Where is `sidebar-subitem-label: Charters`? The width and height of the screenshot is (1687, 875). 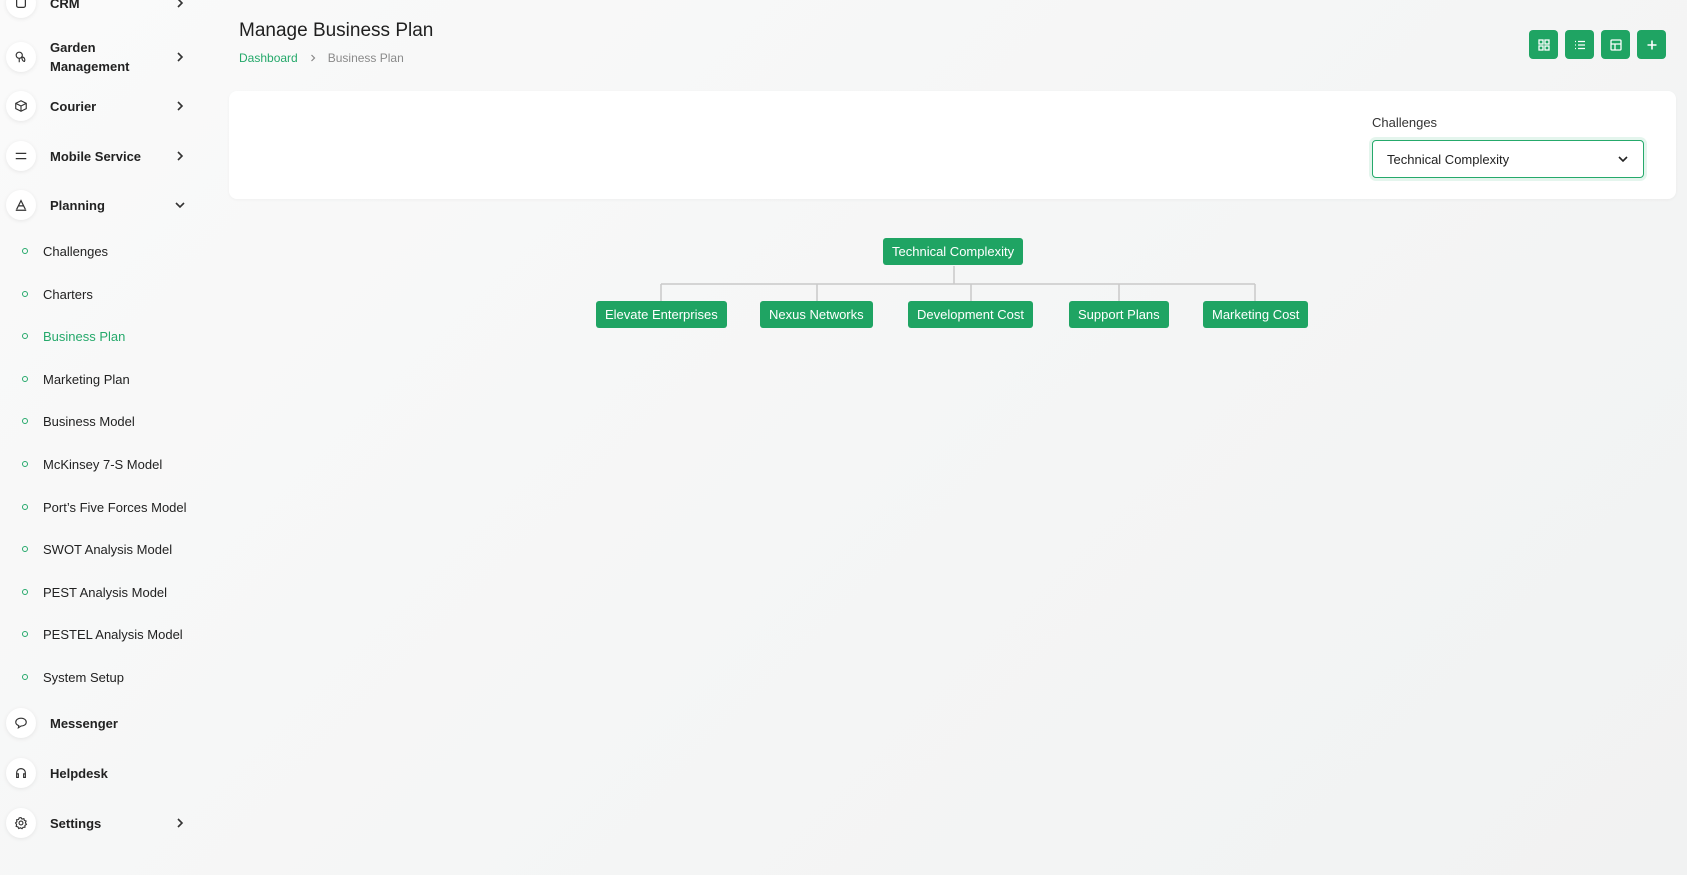
sidebar-subitem-label: Charters is located at coordinates (68, 294).